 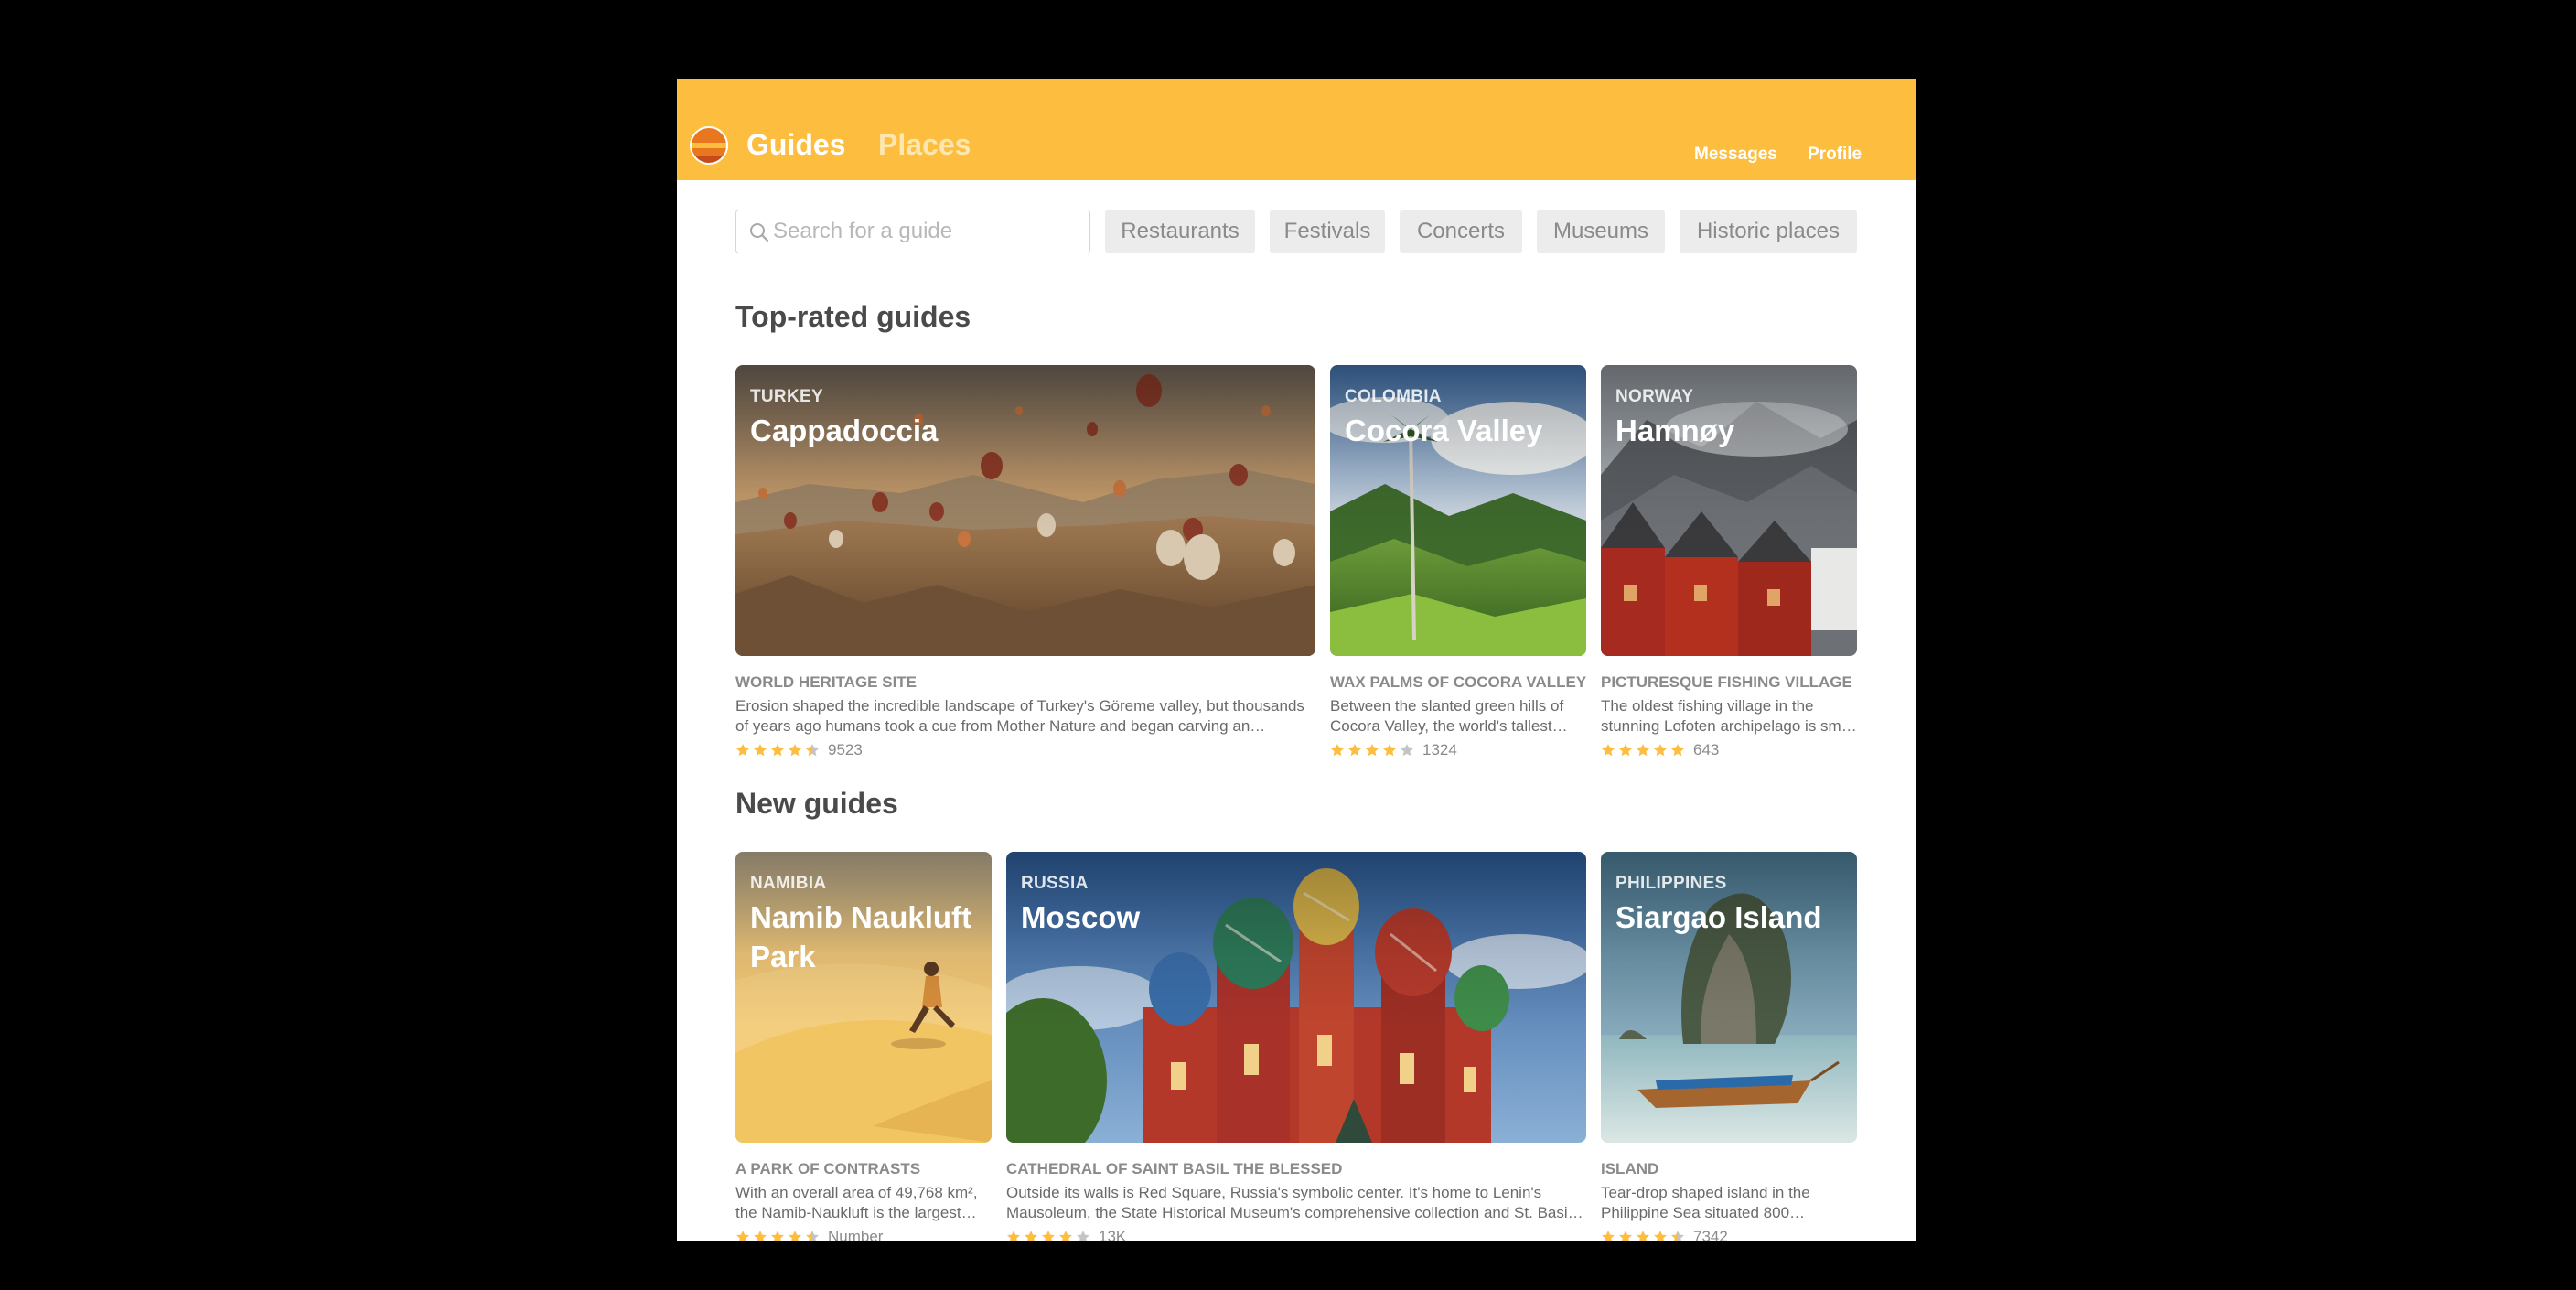 What do you see at coordinates (1180, 231) in the screenshot?
I see `filter-chip-restaurants: Restaurants` at bounding box center [1180, 231].